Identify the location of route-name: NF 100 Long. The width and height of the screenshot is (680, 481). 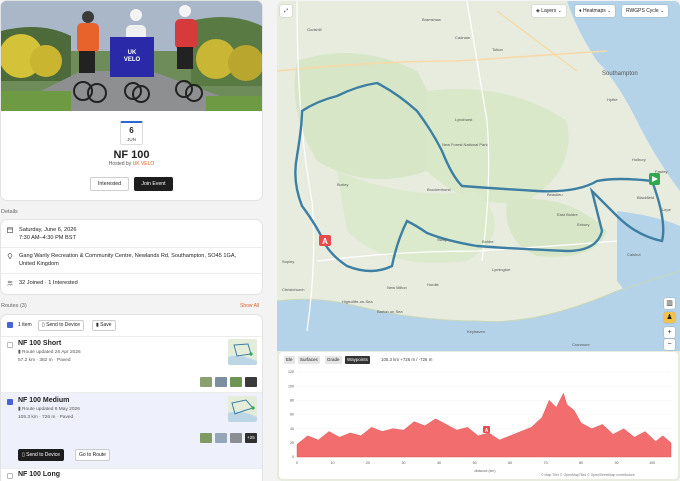
(39, 474).